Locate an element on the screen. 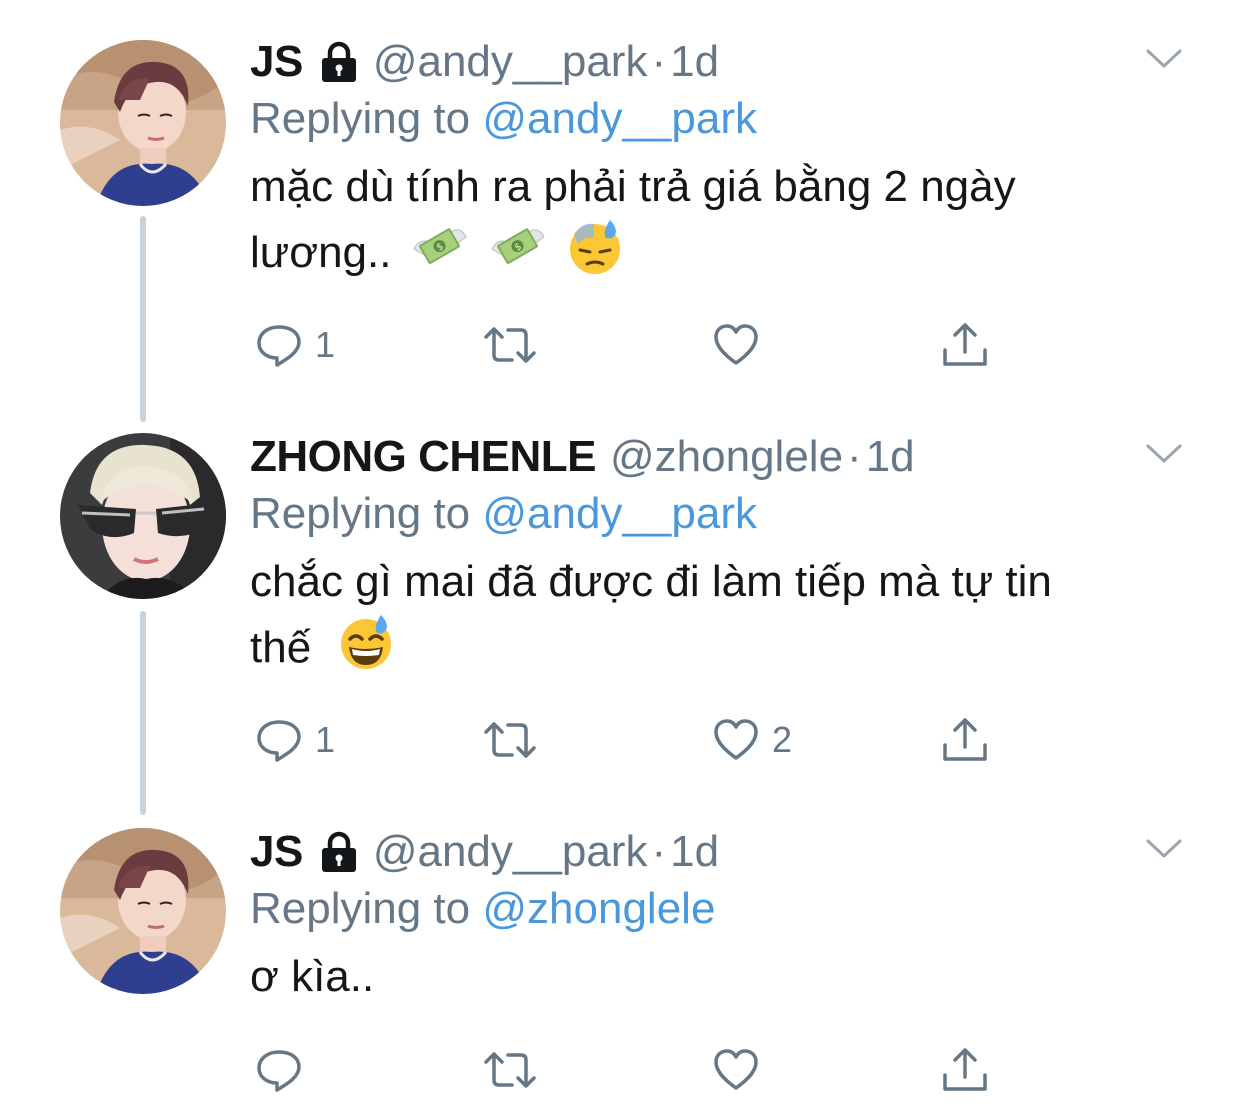  display-name: ZHONG CHENLE is located at coordinates (423, 457).